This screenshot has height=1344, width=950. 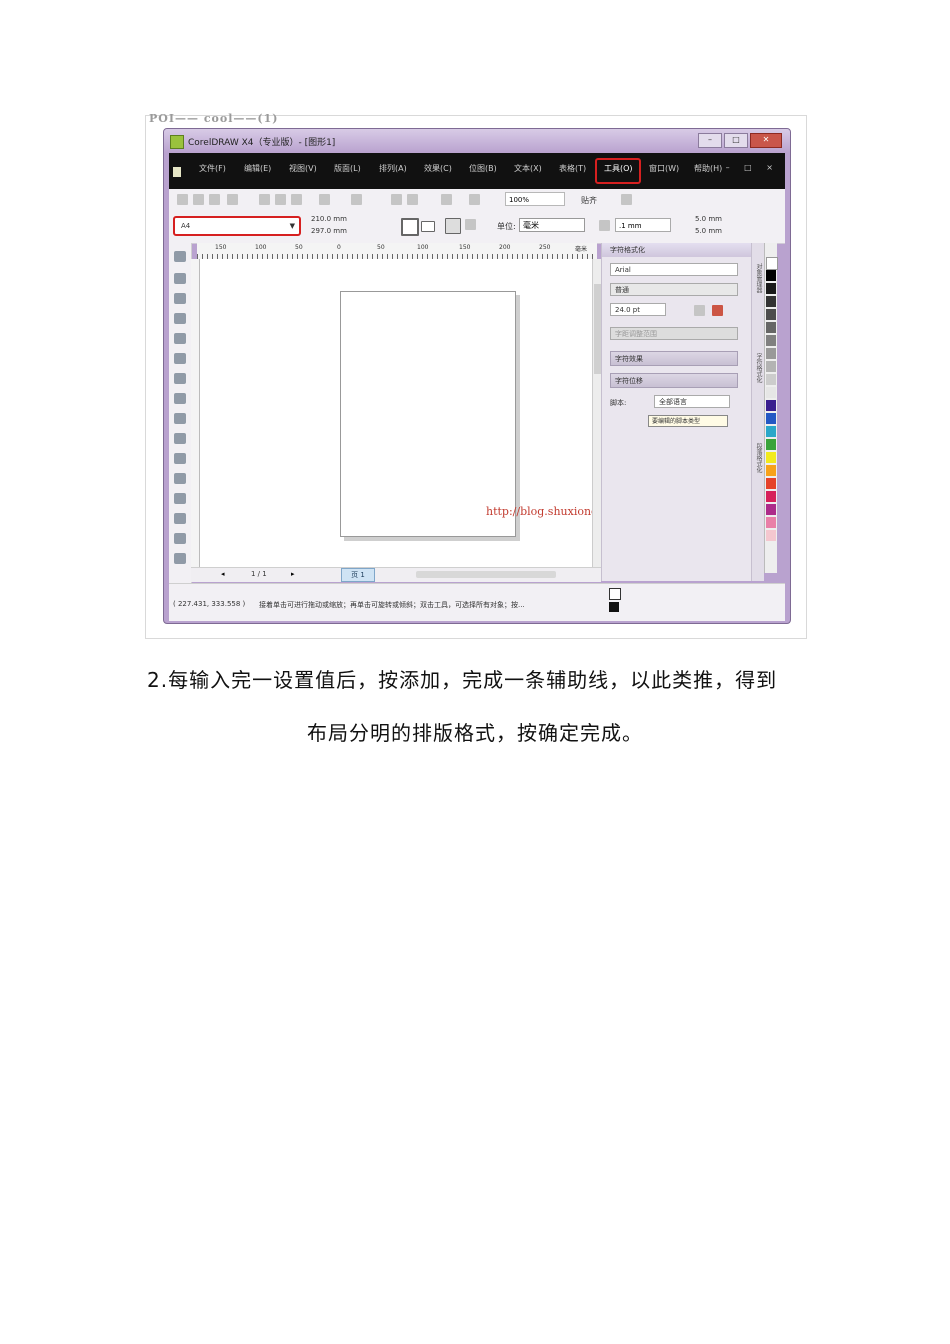 I want to click on horizontal-scrollbar, so click(x=486, y=574).